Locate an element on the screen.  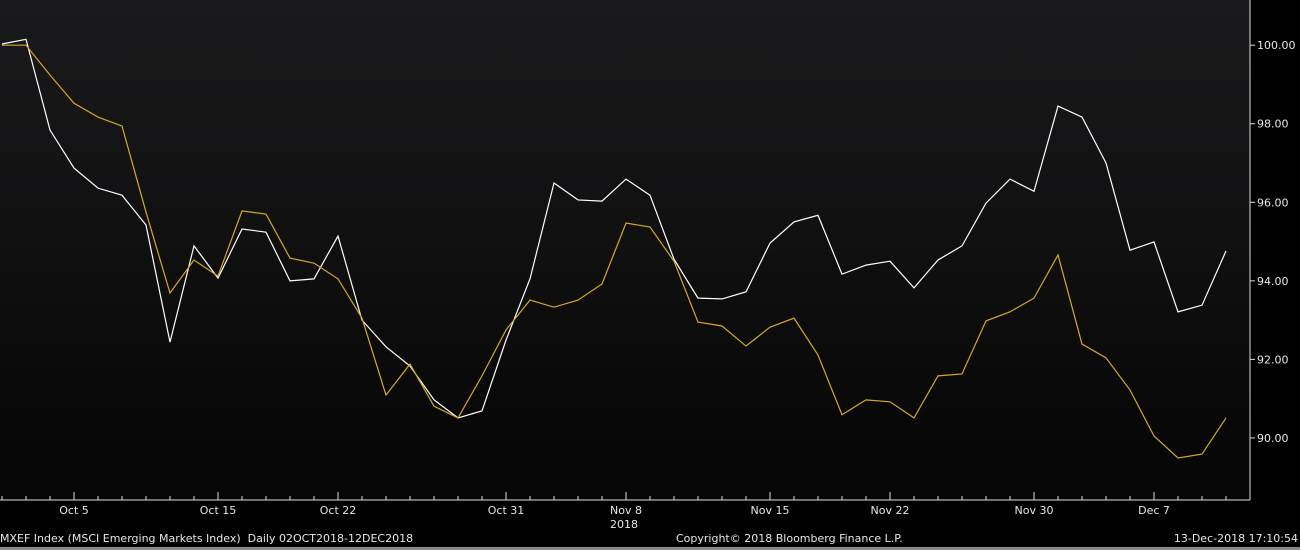
y-tick-label: 100.00 is located at coordinates (1276, 45).